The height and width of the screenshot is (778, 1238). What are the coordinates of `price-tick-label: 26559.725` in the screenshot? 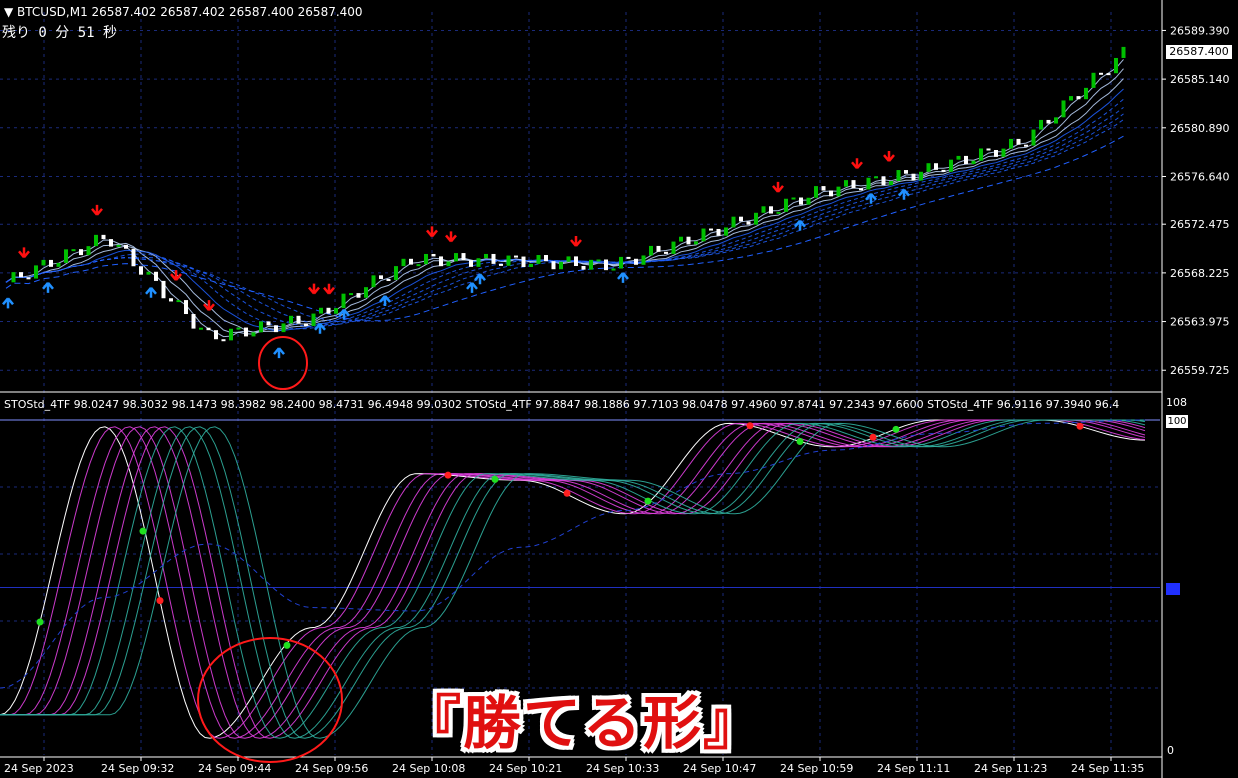 It's located at (1200, 370).